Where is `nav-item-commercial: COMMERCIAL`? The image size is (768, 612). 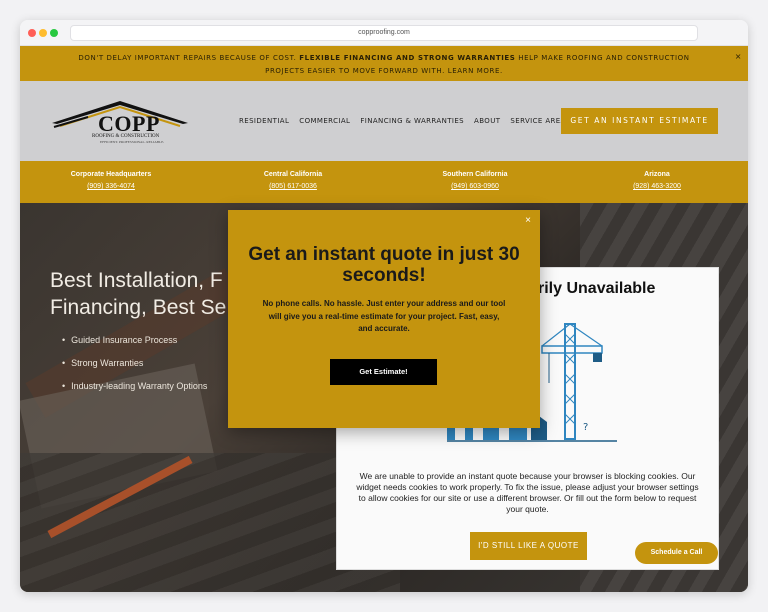 nav-item-commercial: COMMERCIAL is located at coordinates (324, 121).